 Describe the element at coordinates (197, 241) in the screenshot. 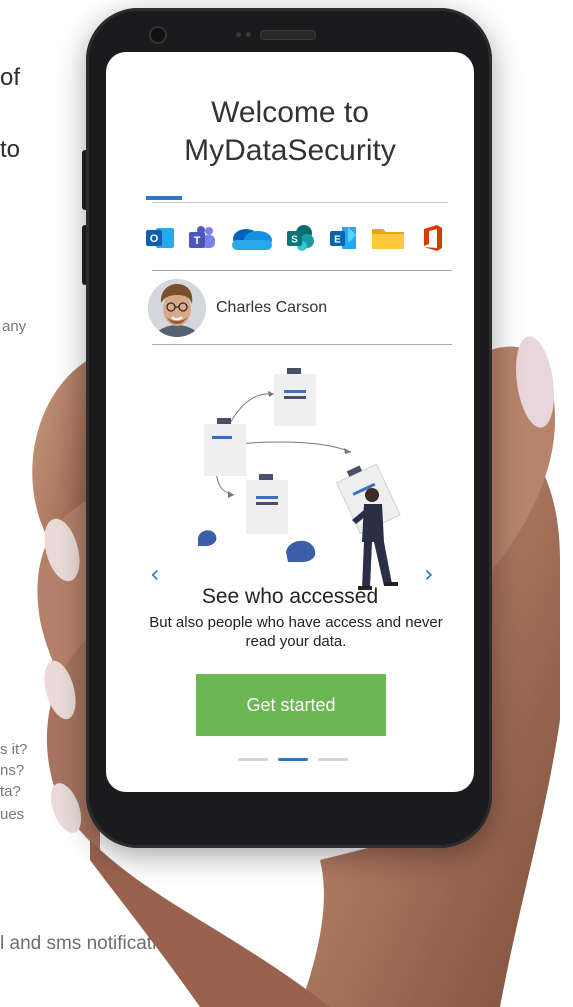

I see `svg-text: T` at that location.